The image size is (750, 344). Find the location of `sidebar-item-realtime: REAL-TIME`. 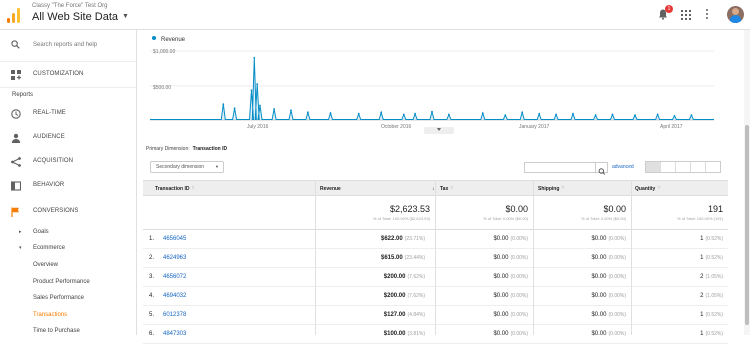

sidebar-item-realtime: REAL-TIME is located at coordinates (68, 114).